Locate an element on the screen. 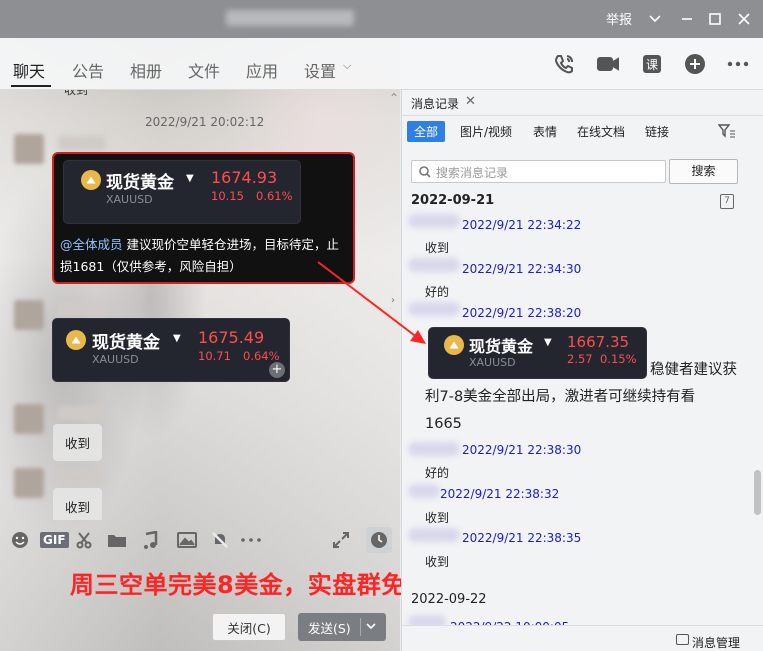 This screenshot has width=763, height=651. price-change: 10.15 is located at coordinates (227, 196).